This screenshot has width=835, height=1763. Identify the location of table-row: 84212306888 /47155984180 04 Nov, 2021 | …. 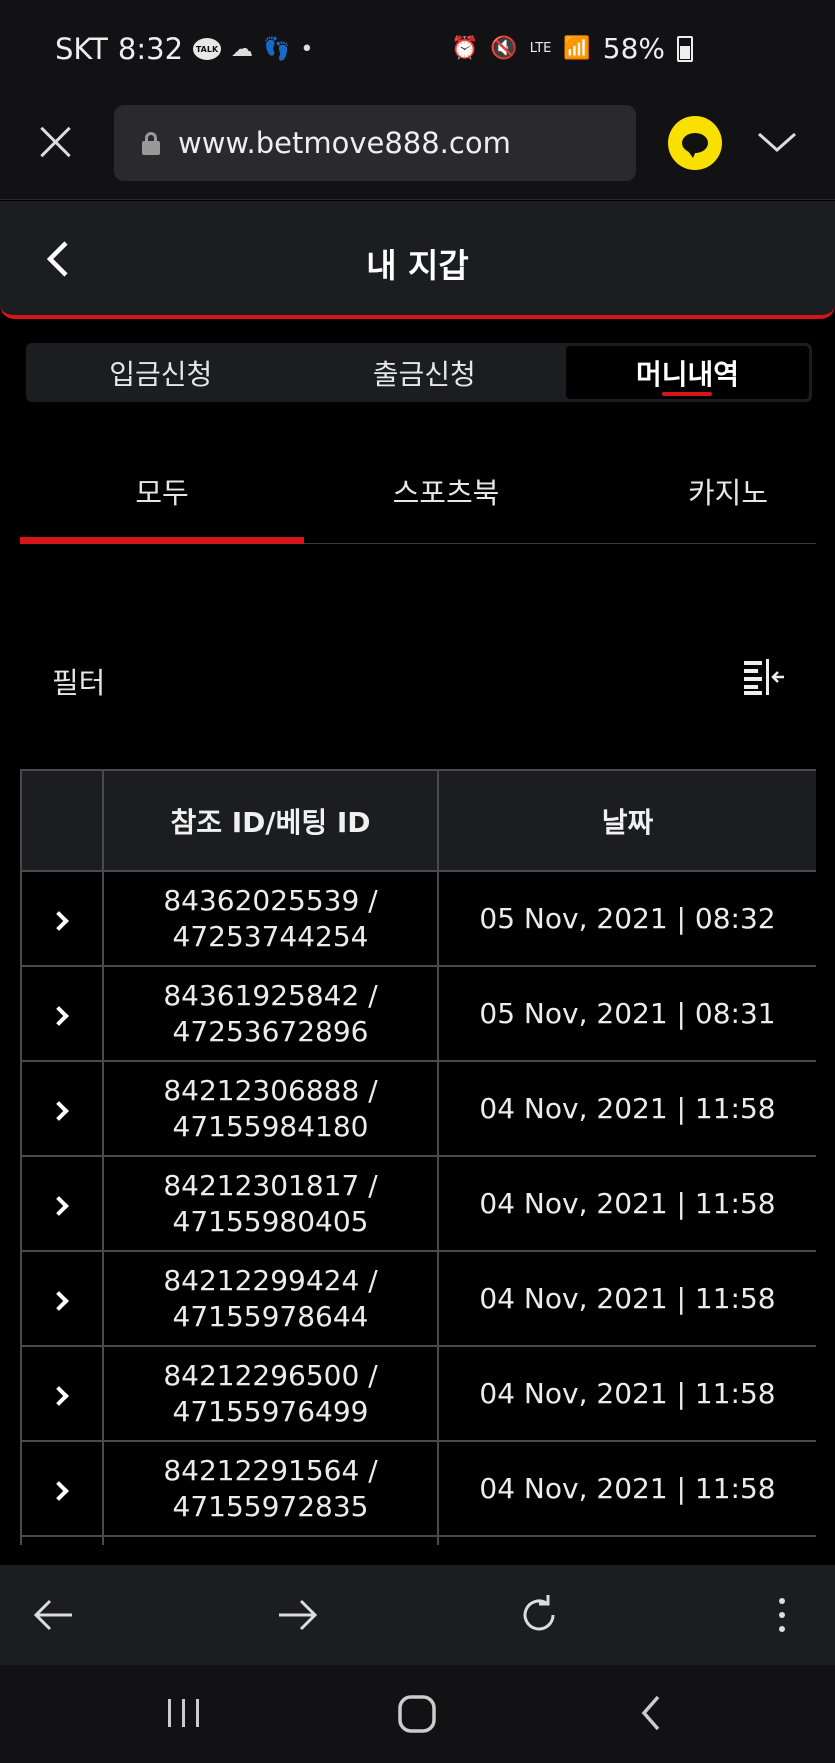
(418, 1108).